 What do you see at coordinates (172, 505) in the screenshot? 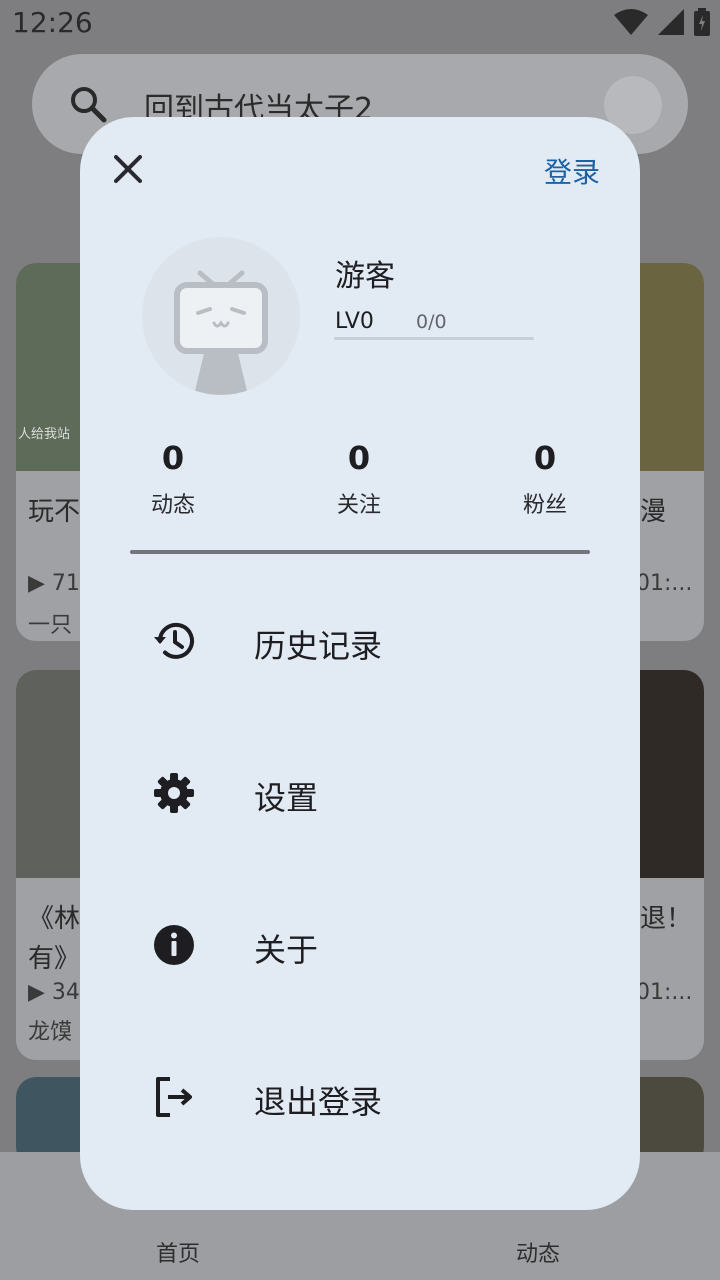
I see `stat-dynamic-label: 动态` at bounding box center [172, 505].